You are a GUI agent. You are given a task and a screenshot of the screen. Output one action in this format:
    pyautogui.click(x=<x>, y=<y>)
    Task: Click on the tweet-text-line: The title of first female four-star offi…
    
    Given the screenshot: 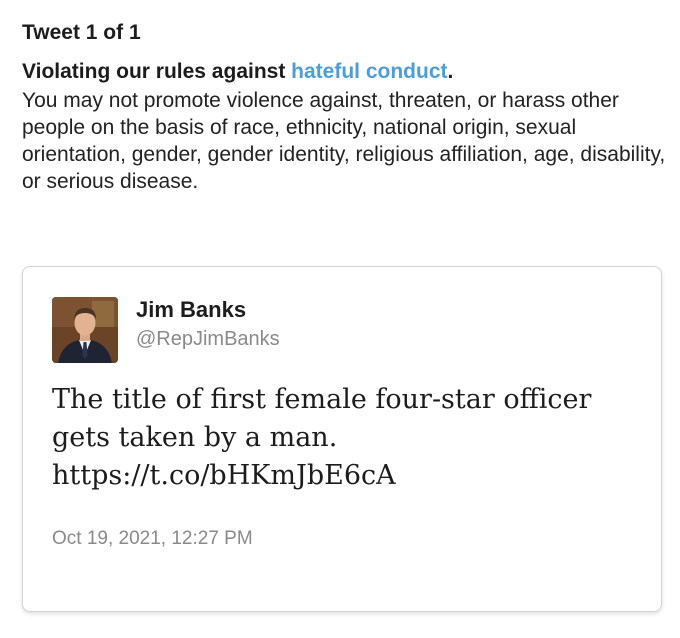 What is the action you would take?
    pyautogui.click(x=322, y=399)
    